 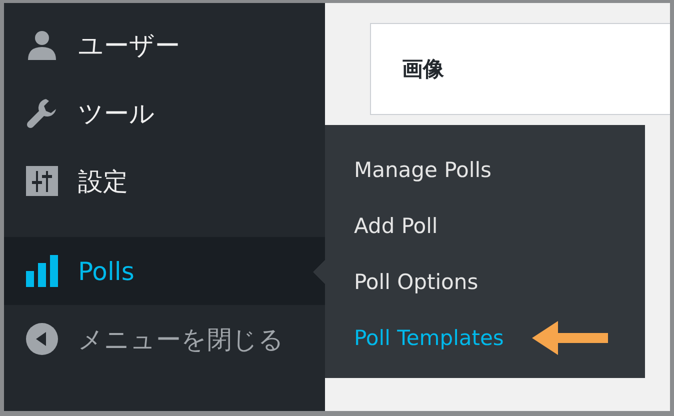 I want to click on wrench-icon, so click(x=42, y=113).